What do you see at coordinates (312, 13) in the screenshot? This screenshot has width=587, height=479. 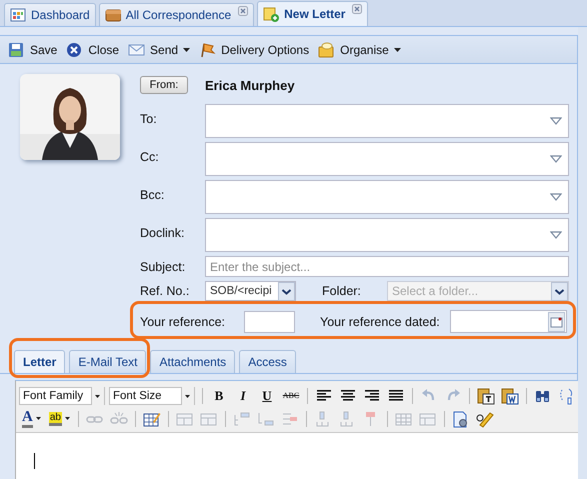 I see `tab: New Letter` at bounding box center [312, 13].